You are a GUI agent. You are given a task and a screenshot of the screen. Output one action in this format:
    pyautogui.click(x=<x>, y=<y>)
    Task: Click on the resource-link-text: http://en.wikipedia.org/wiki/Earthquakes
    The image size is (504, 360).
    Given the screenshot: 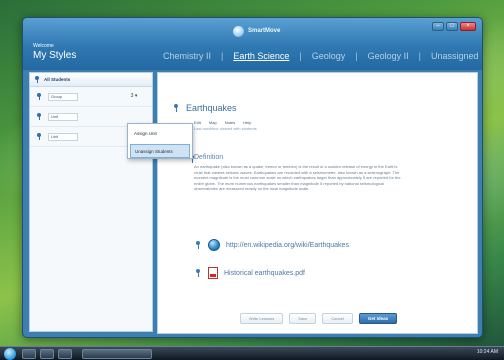 What is the action you would take?
    pyautogui.click(x=287, y=245)
    